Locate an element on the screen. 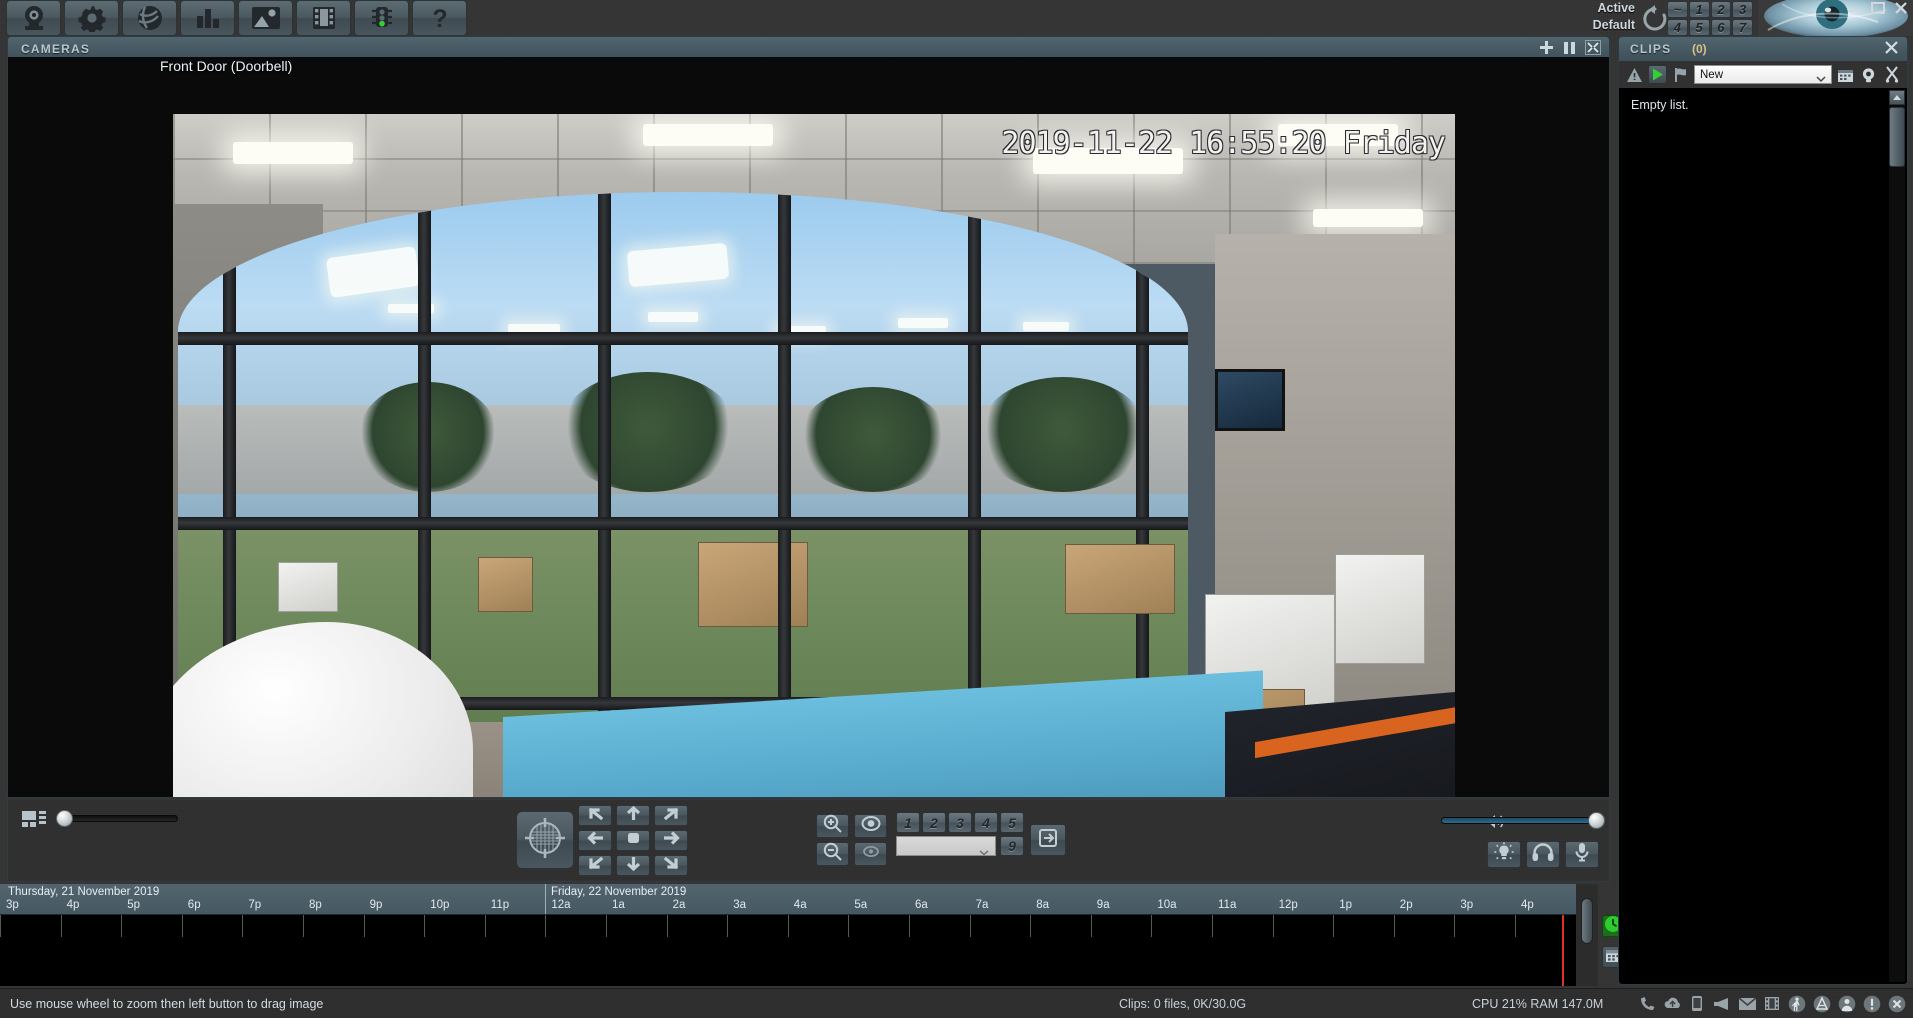  scene-reflection is located at coordinates (673, 317).